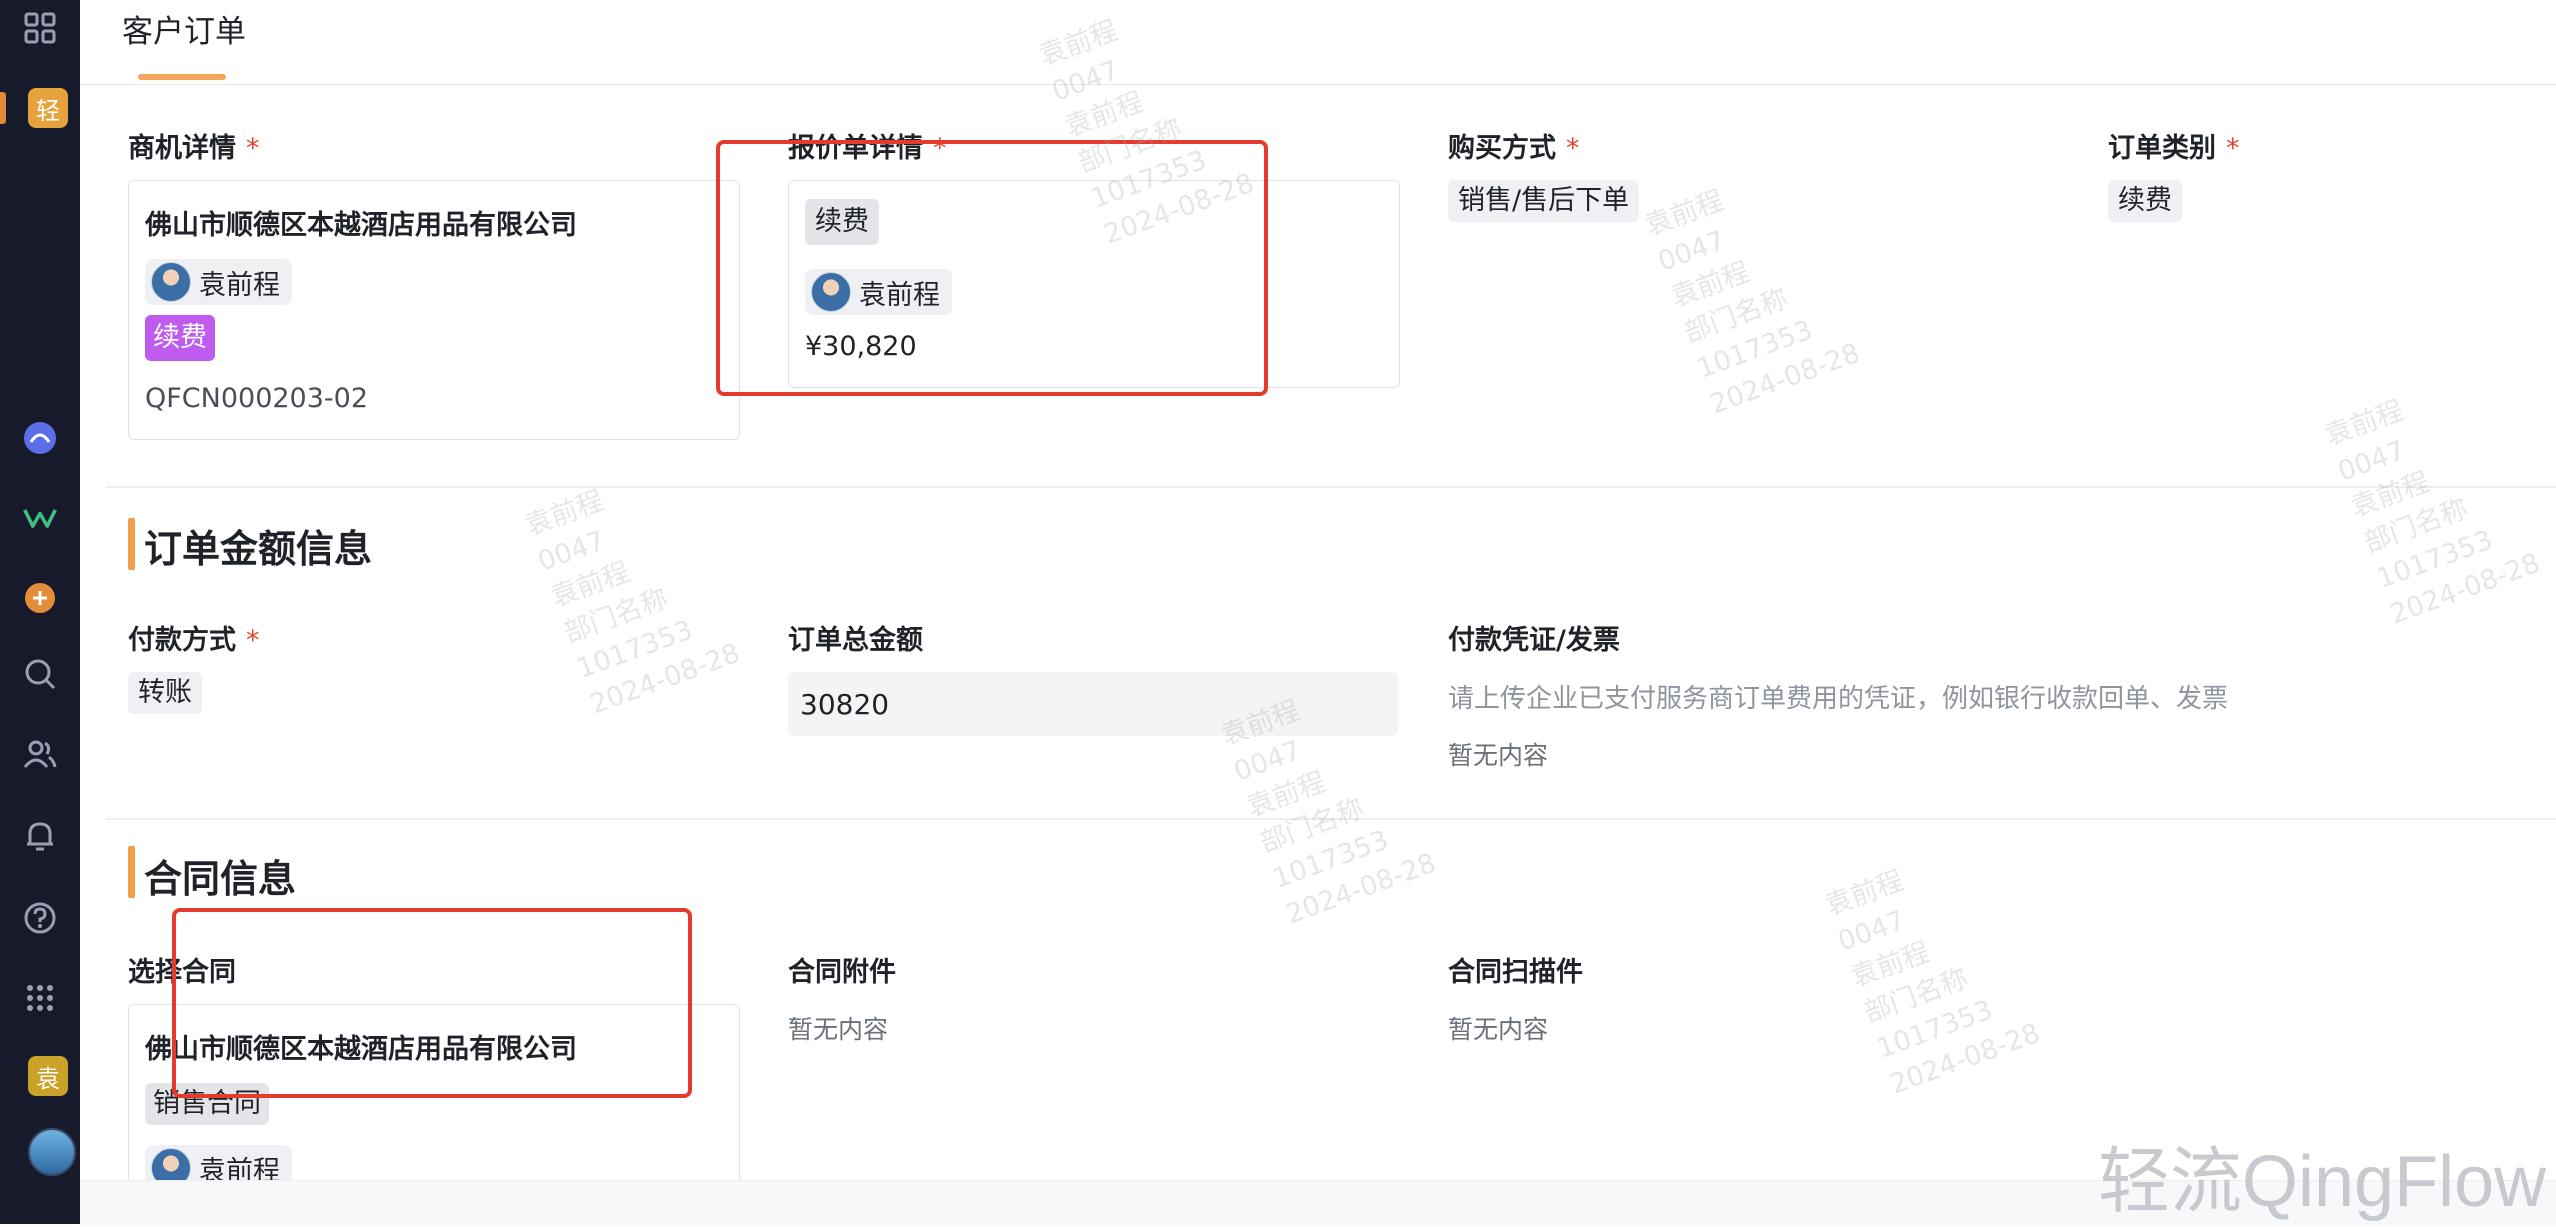 The image size is (2556, 1227). What do you see at coordinates (434, 310) in the screenshot?
I see `opportunity-card: 佛山市顺德区本越酒店用品有限公司 袁前程 续费 QFCN000203-02` at bounding box center [434, 310].